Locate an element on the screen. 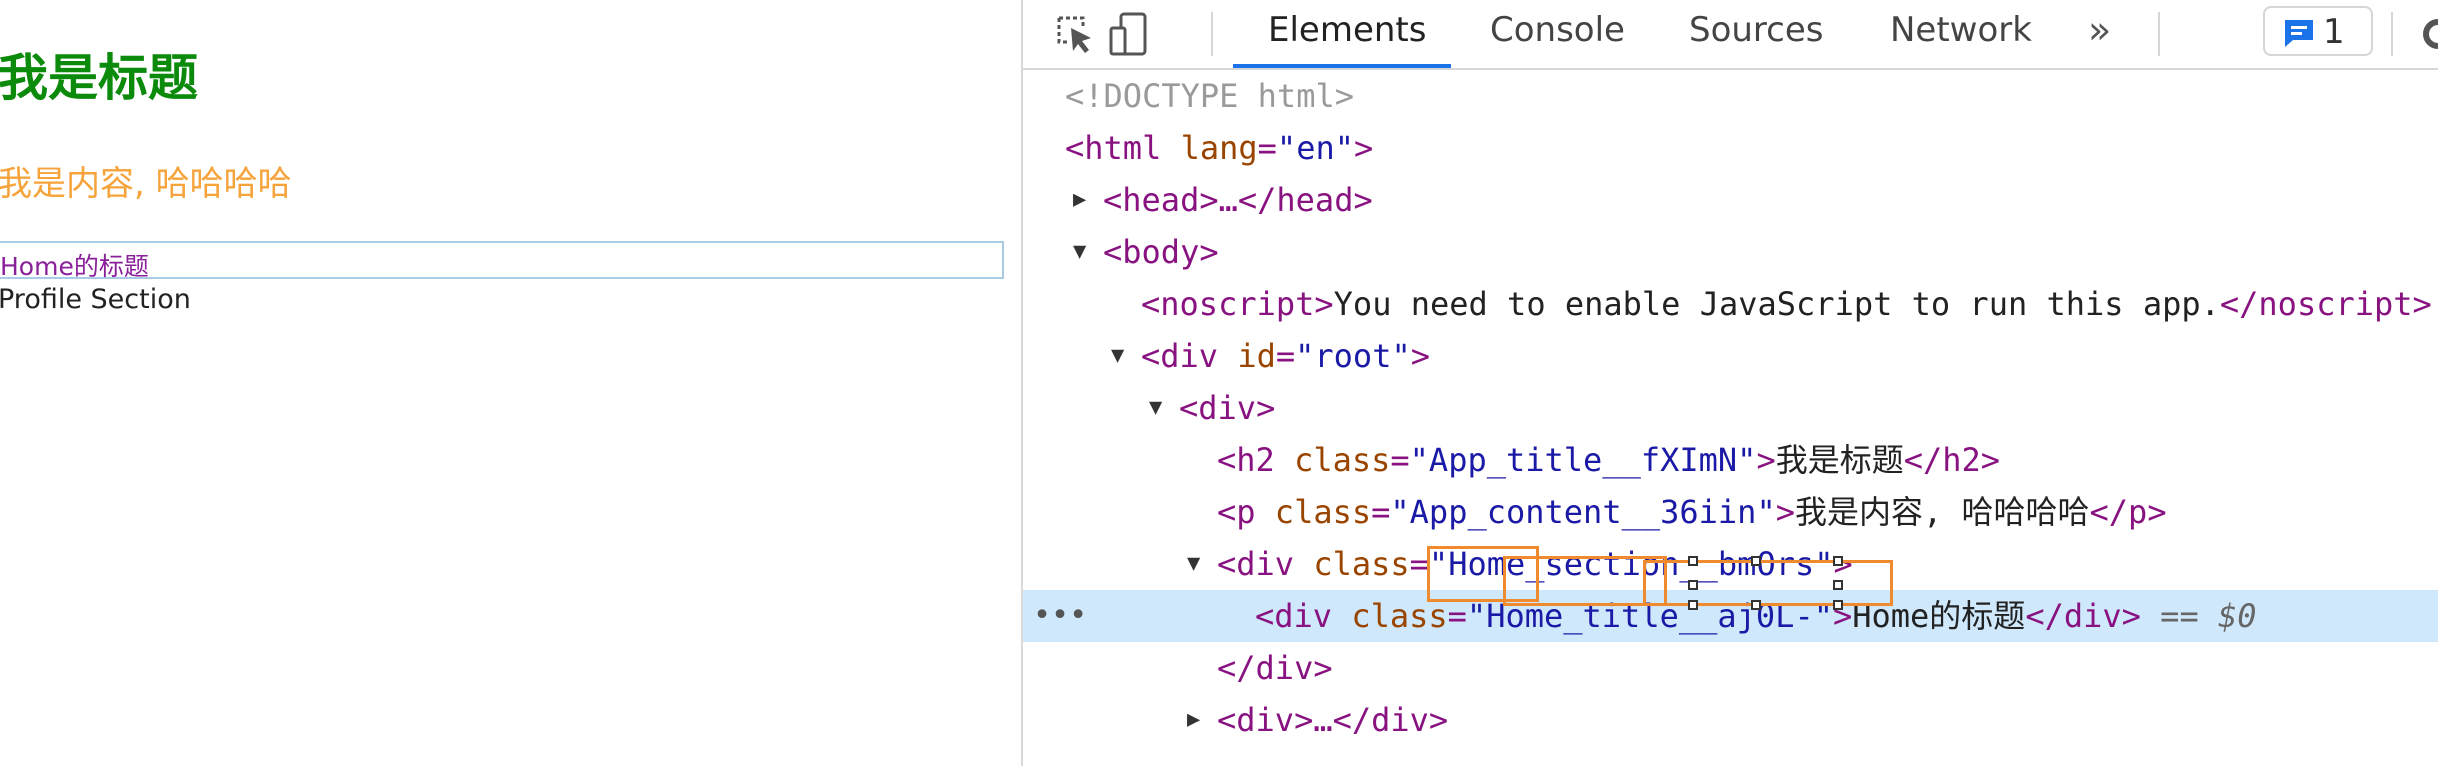 This screenshot has height=766, width=2438. dom-node-div-close: </div> is located at coordinates (1730, 668).